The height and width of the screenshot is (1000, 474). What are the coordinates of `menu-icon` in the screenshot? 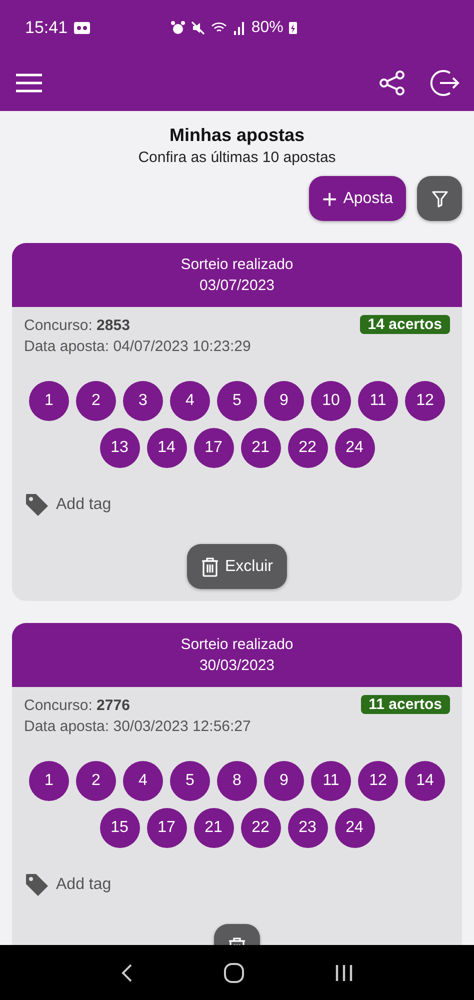 It's located at (29, 83).